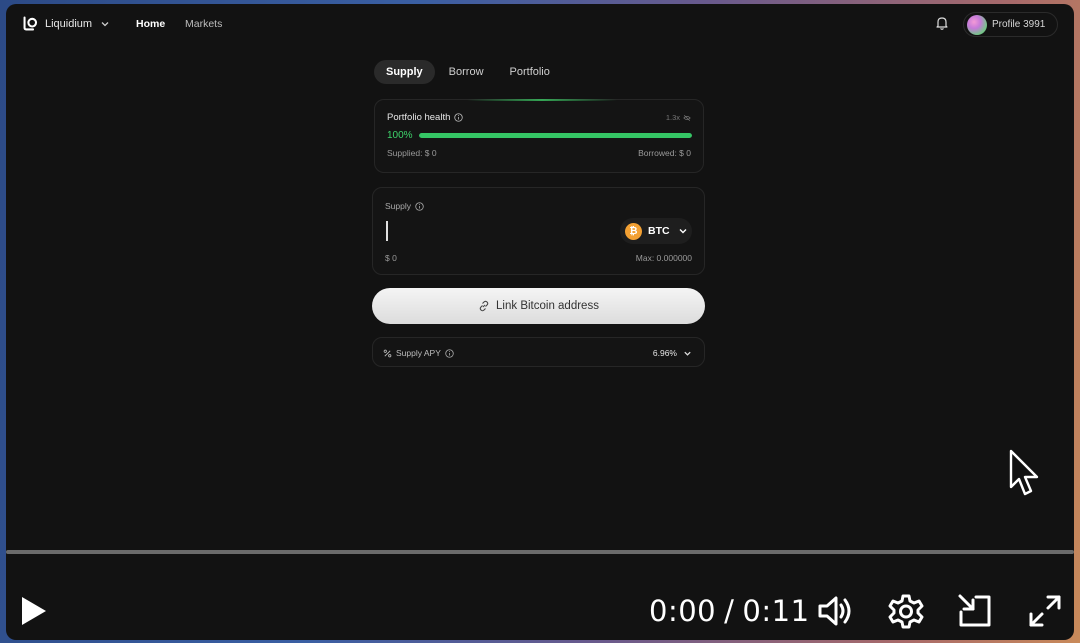 The width and height of the screenshot is (1080, 643). What do you see at coordinates (664, 153) in the screenshot?
I see `borrowed-amount: Borrowed: $ 0` at bounding box center [664, 153].